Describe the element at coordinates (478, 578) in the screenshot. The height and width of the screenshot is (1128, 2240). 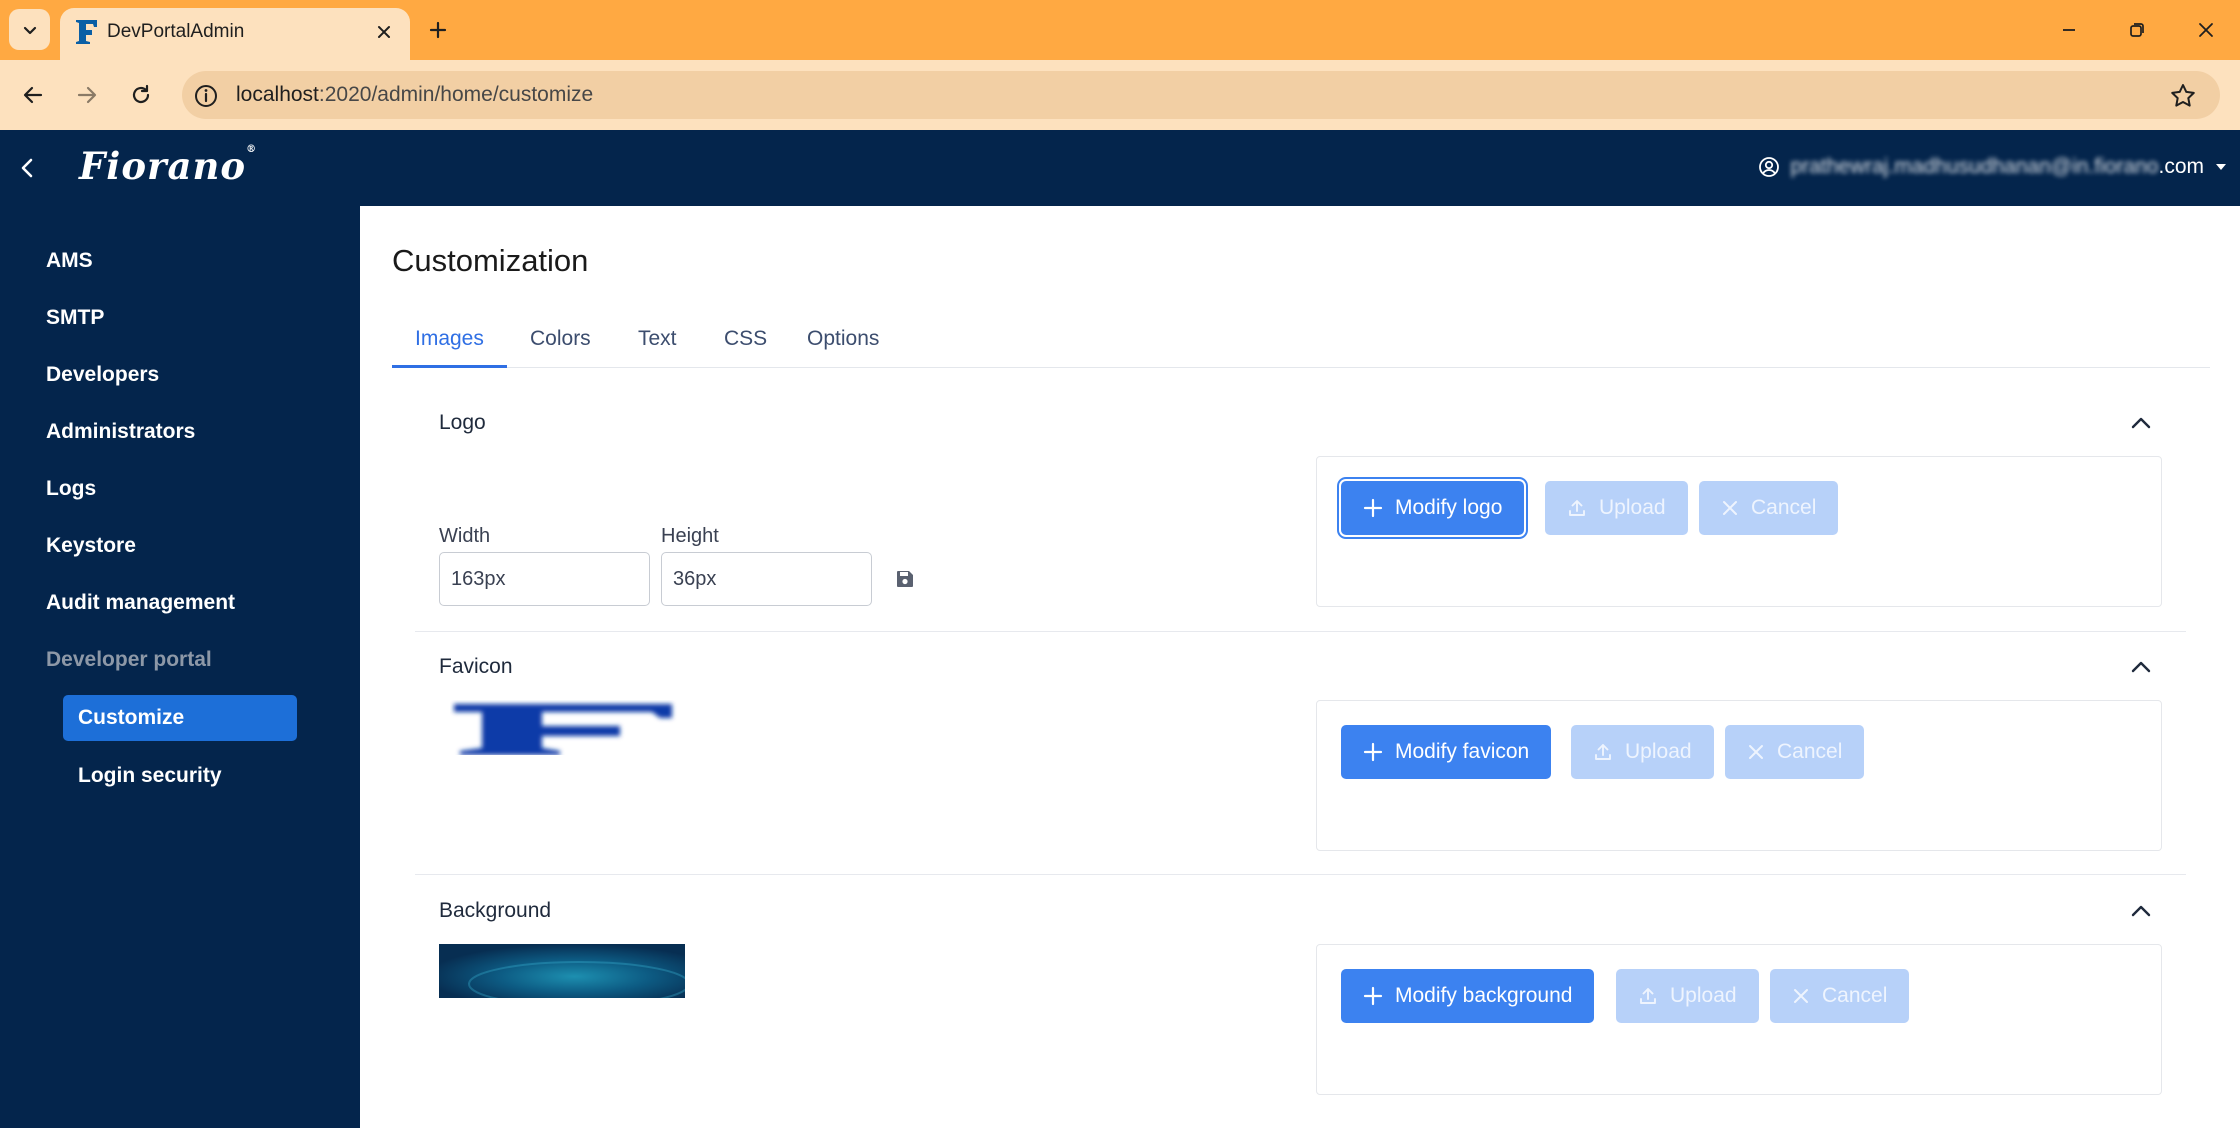
I see `logo-width-value: 163px` at that location.